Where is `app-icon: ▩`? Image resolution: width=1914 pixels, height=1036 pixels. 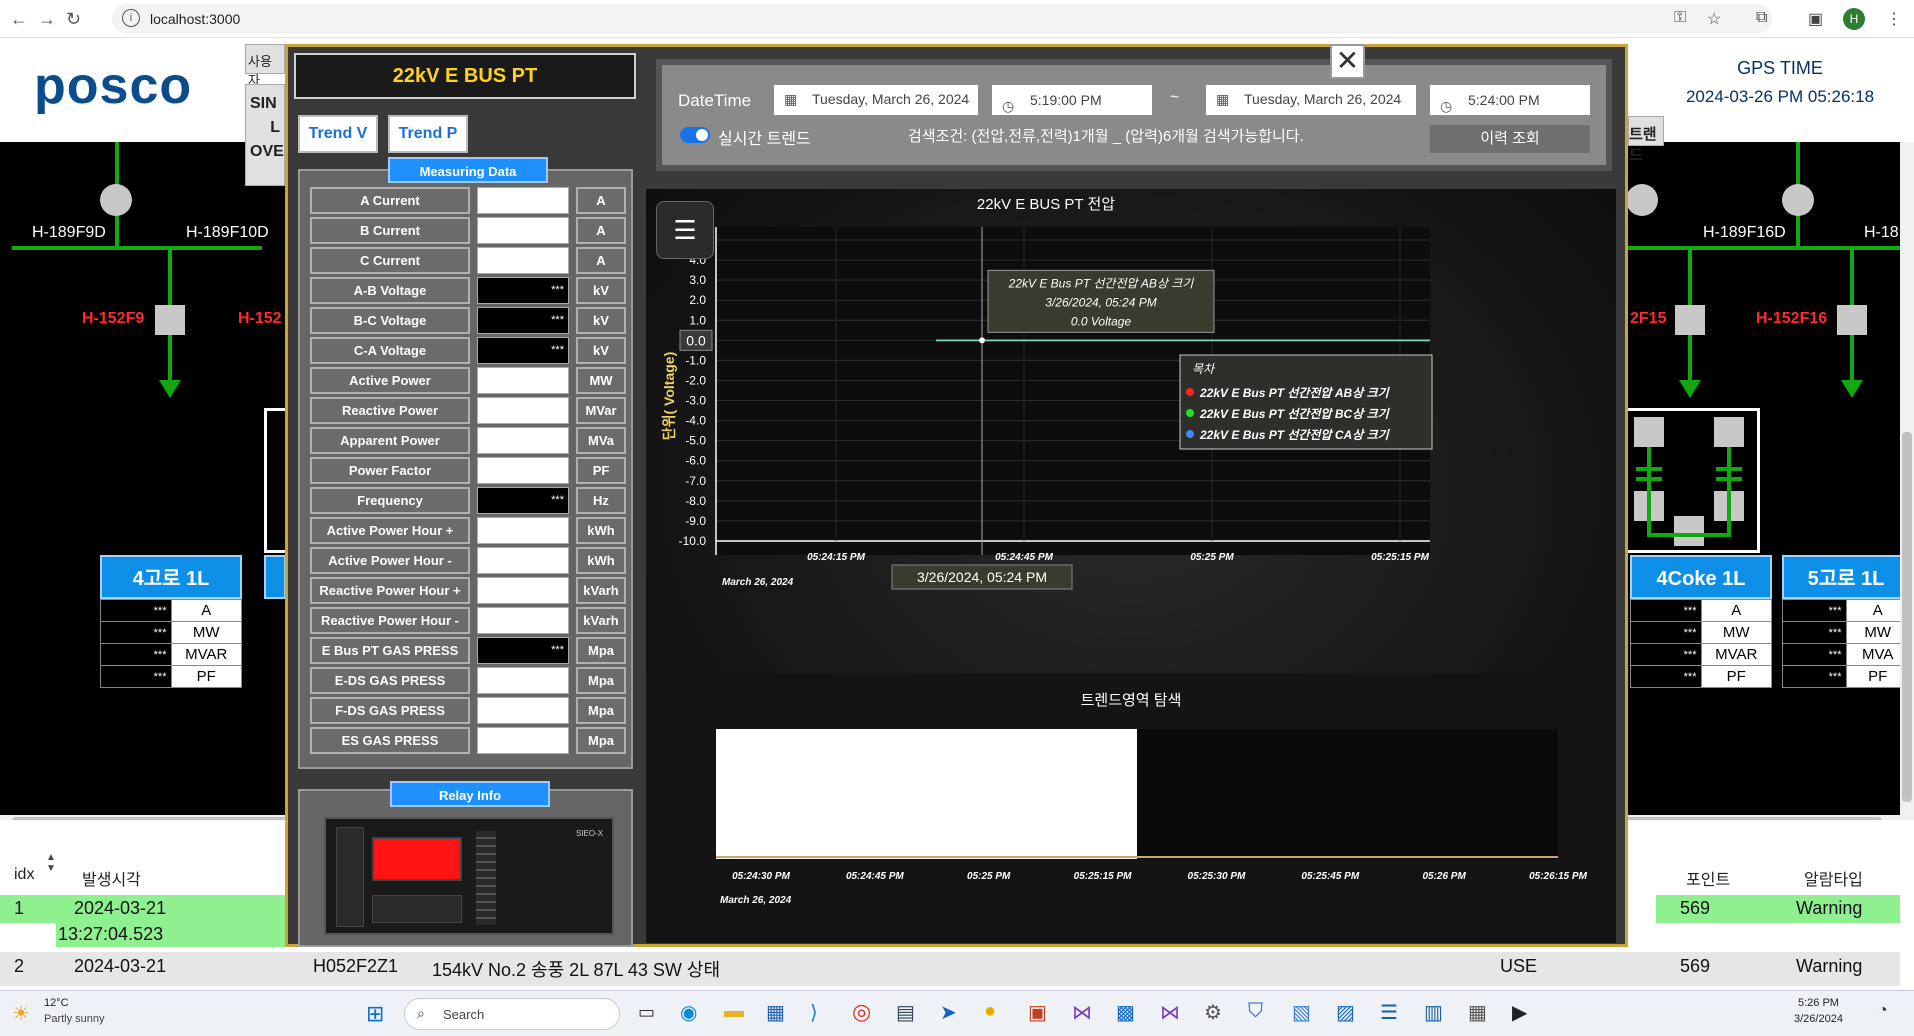 app-icon: ▩ is located at coordinates (1125, 1012).